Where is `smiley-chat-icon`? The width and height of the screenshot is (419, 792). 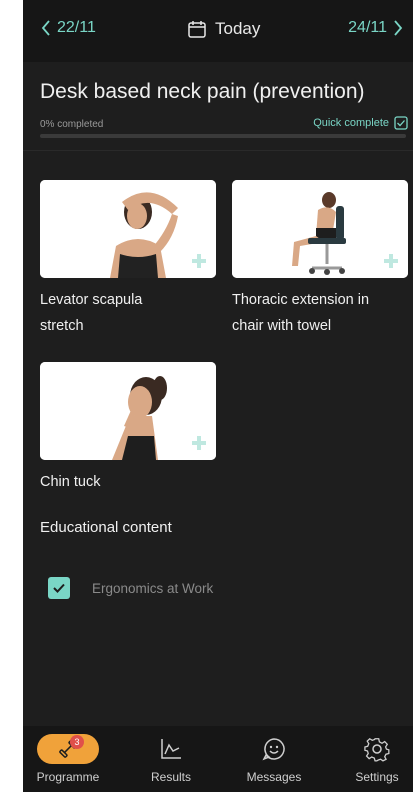
smiley-chat-icon is located at coordinates (273, 749).